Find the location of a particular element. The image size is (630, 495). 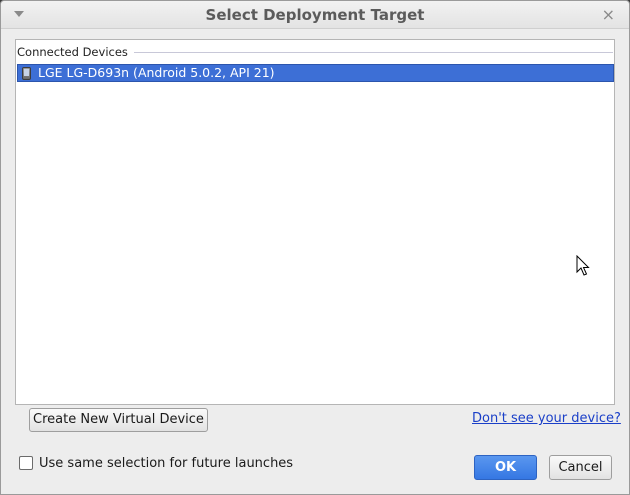

create-virtual-device-button: Create New Virtual Device is located at coordinates (118, 420).